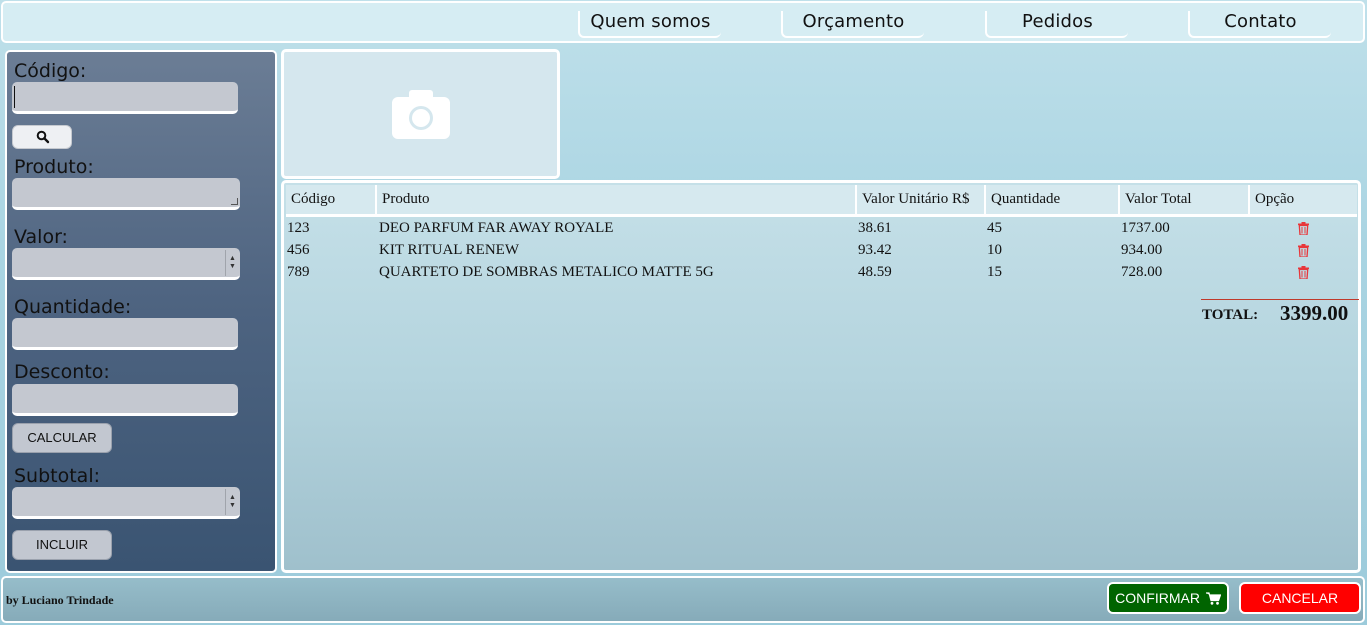  Describe the element at coordinates (683, 599) in the screenshot. I see `footer: by Luciano Trindade CONFIRMAR CANCELAR` at that location.